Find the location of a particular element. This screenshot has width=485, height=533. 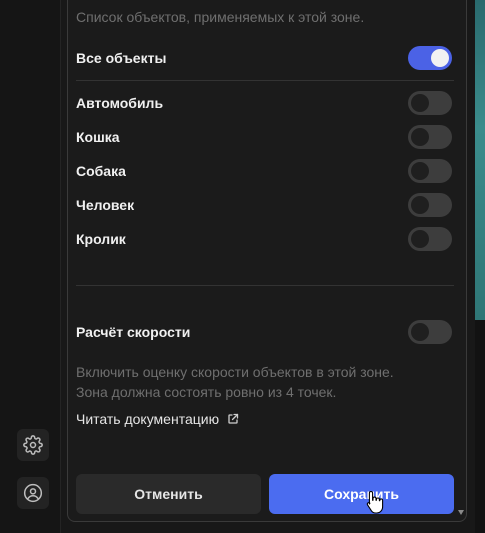

speed-estimation-row: Расчёт скорости is located at coordinates (265, 332).